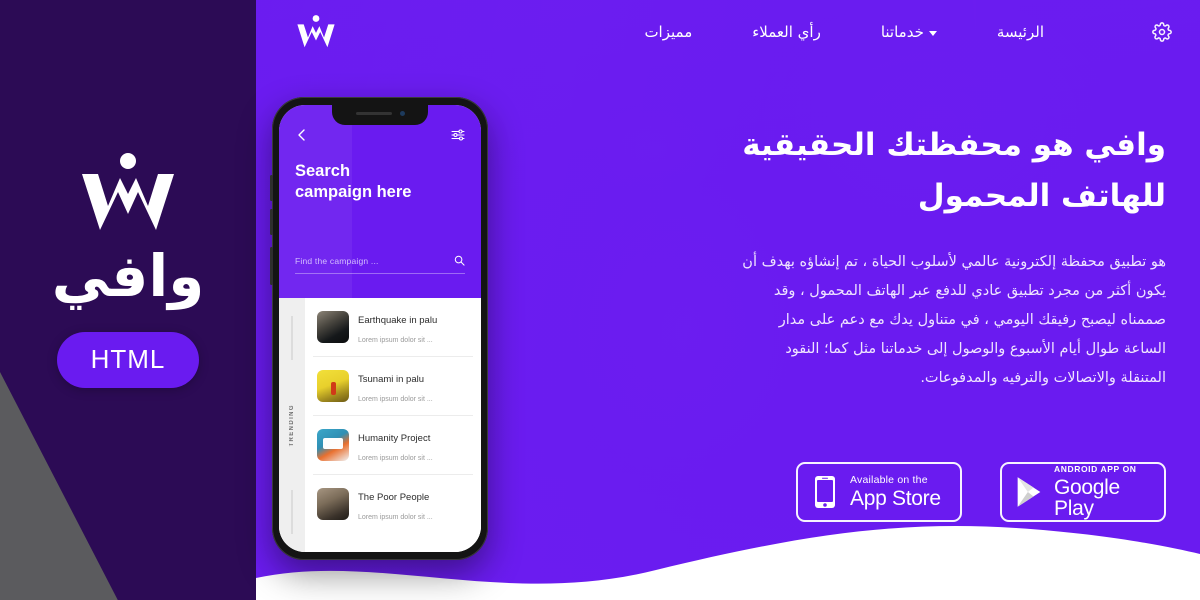  Describe the element at coordinates (1087, 497) in the screenshot. I see `google-play-big-label: Google Play` at that location.